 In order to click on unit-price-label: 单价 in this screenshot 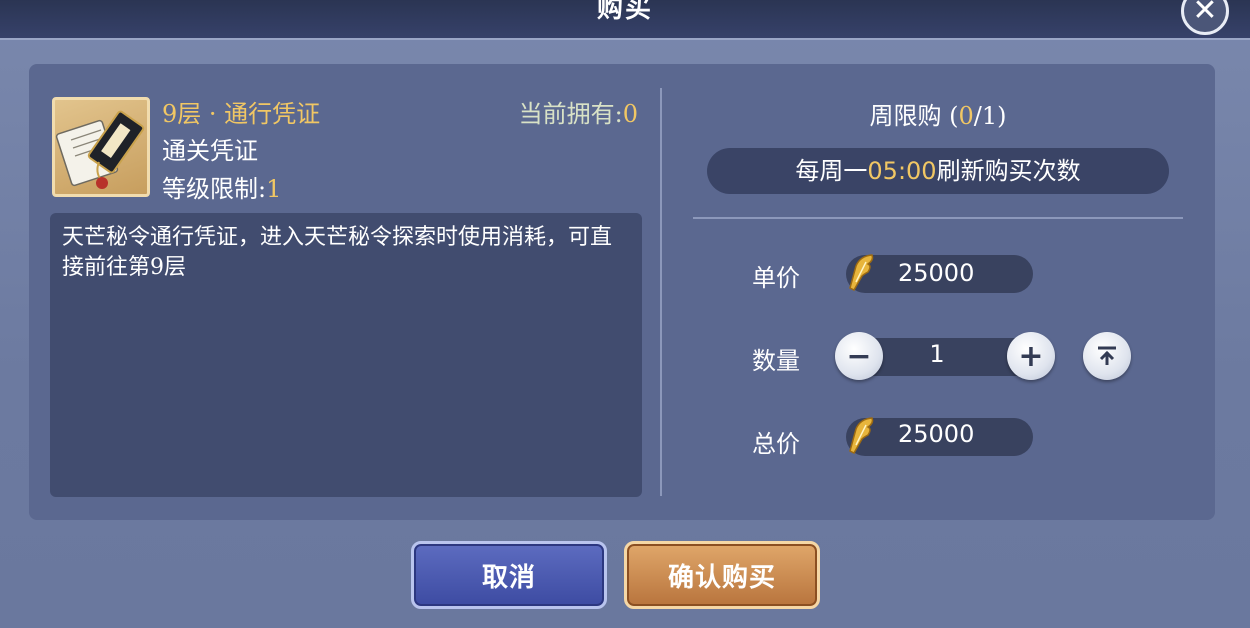, I will do `click(776, 278)`.